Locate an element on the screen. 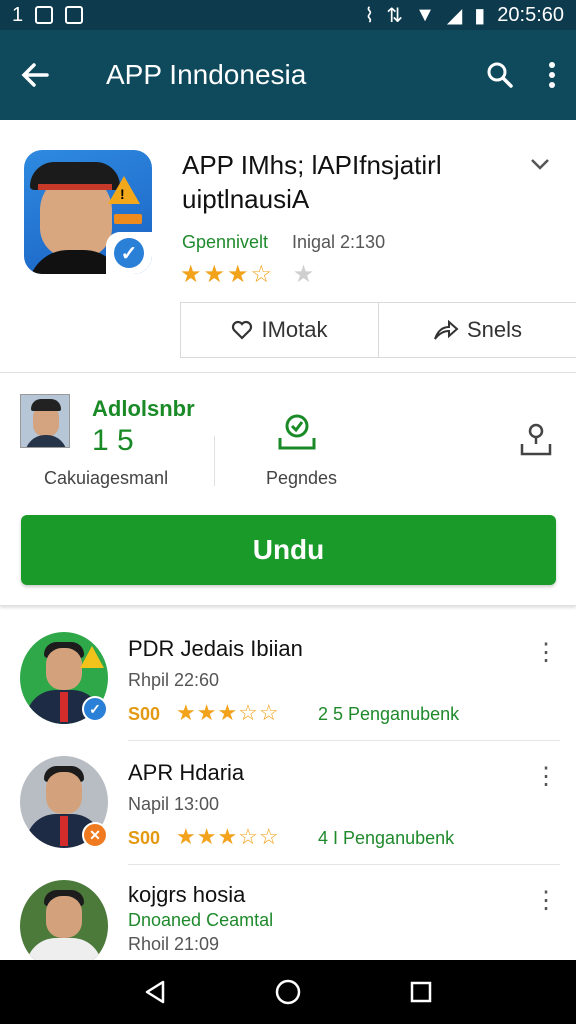 Image resolution: width=576 pixels, height=1024 pixels. list-item-time: Rhoil 21:09 is located at coordinates (174, 944).